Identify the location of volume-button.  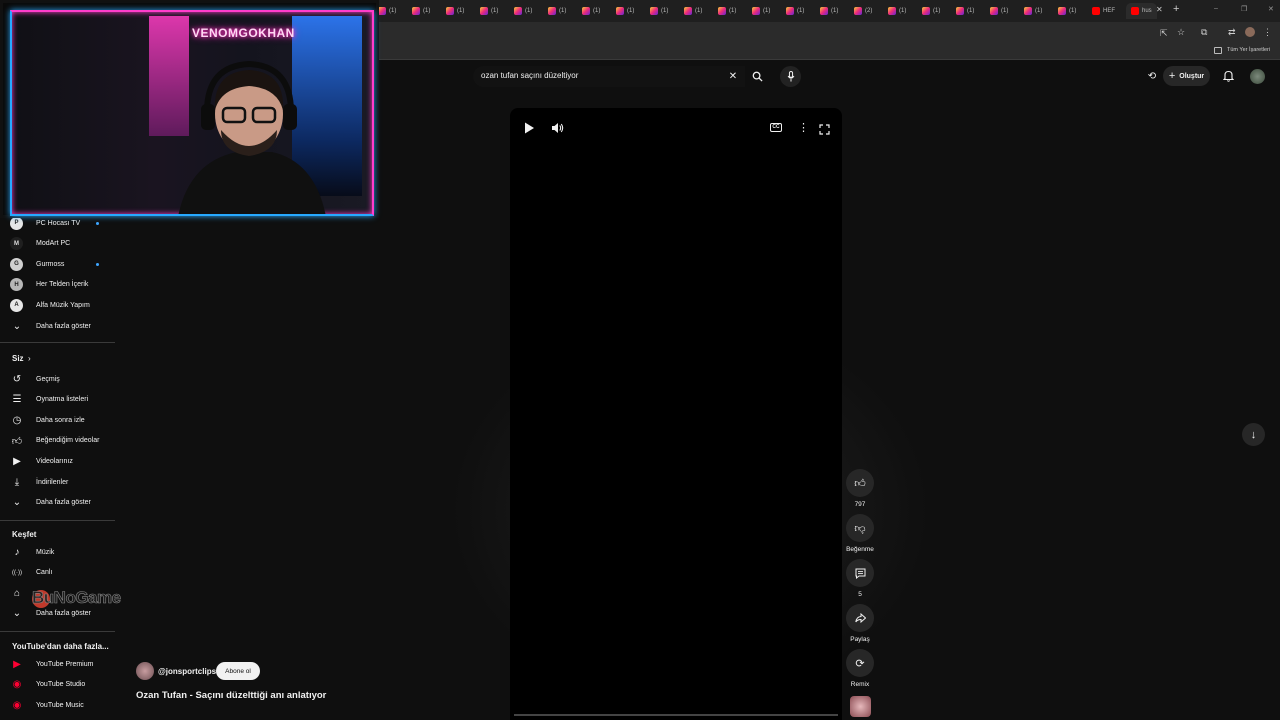
(557, 130).